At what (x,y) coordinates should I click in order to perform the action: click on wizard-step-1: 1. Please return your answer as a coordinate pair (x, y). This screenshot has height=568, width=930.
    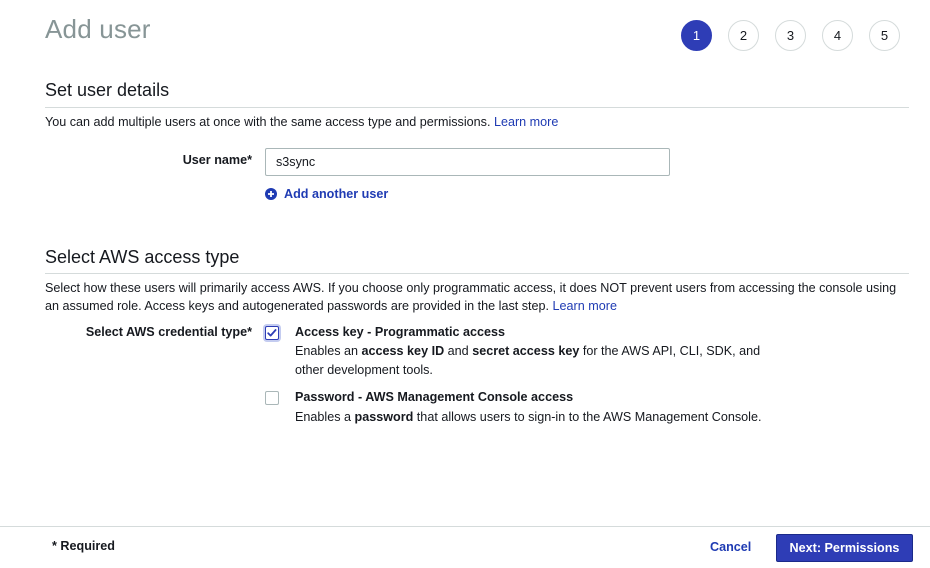
    Looking at the image, I should click on (696, 35).